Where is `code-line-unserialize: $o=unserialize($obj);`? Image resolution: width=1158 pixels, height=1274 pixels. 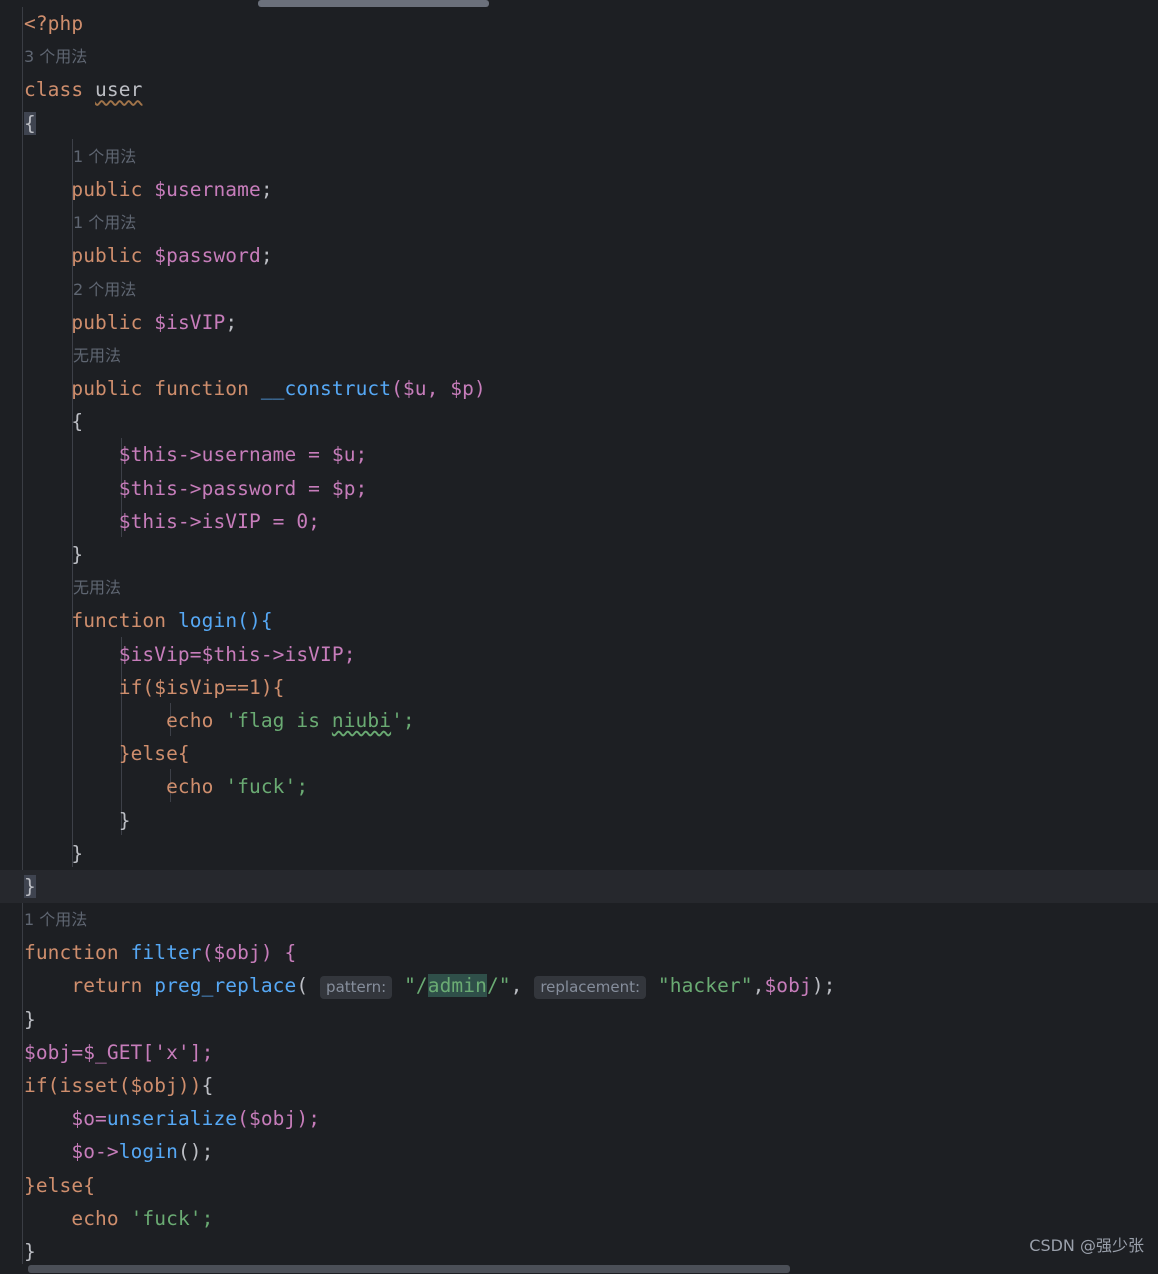 code-line-unserialize: $o=unserialize($obj); is located at coordinates (579, 1118).